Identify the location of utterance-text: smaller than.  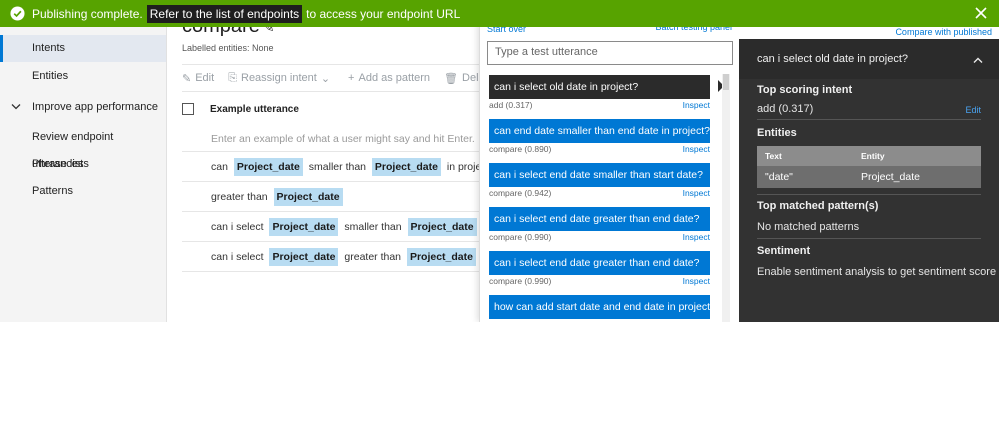
(337, 166).